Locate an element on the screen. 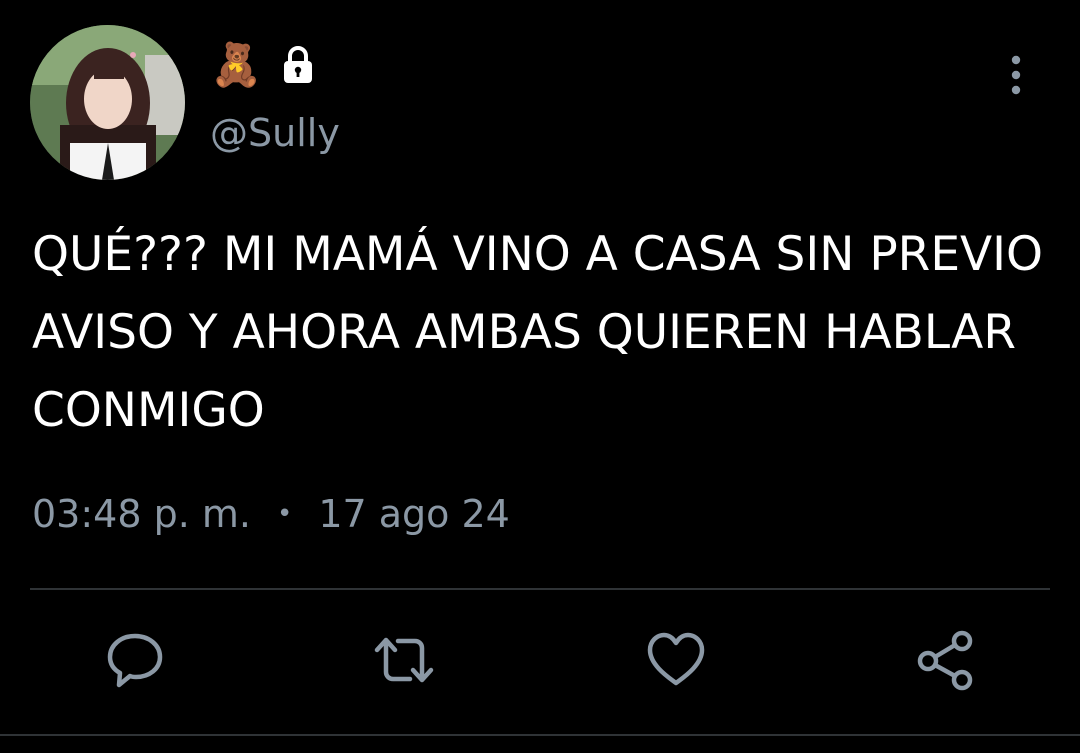 The height and width of the screenshot is (753, 1080). speech-bubble-icon is located at coordinates (135, 660).